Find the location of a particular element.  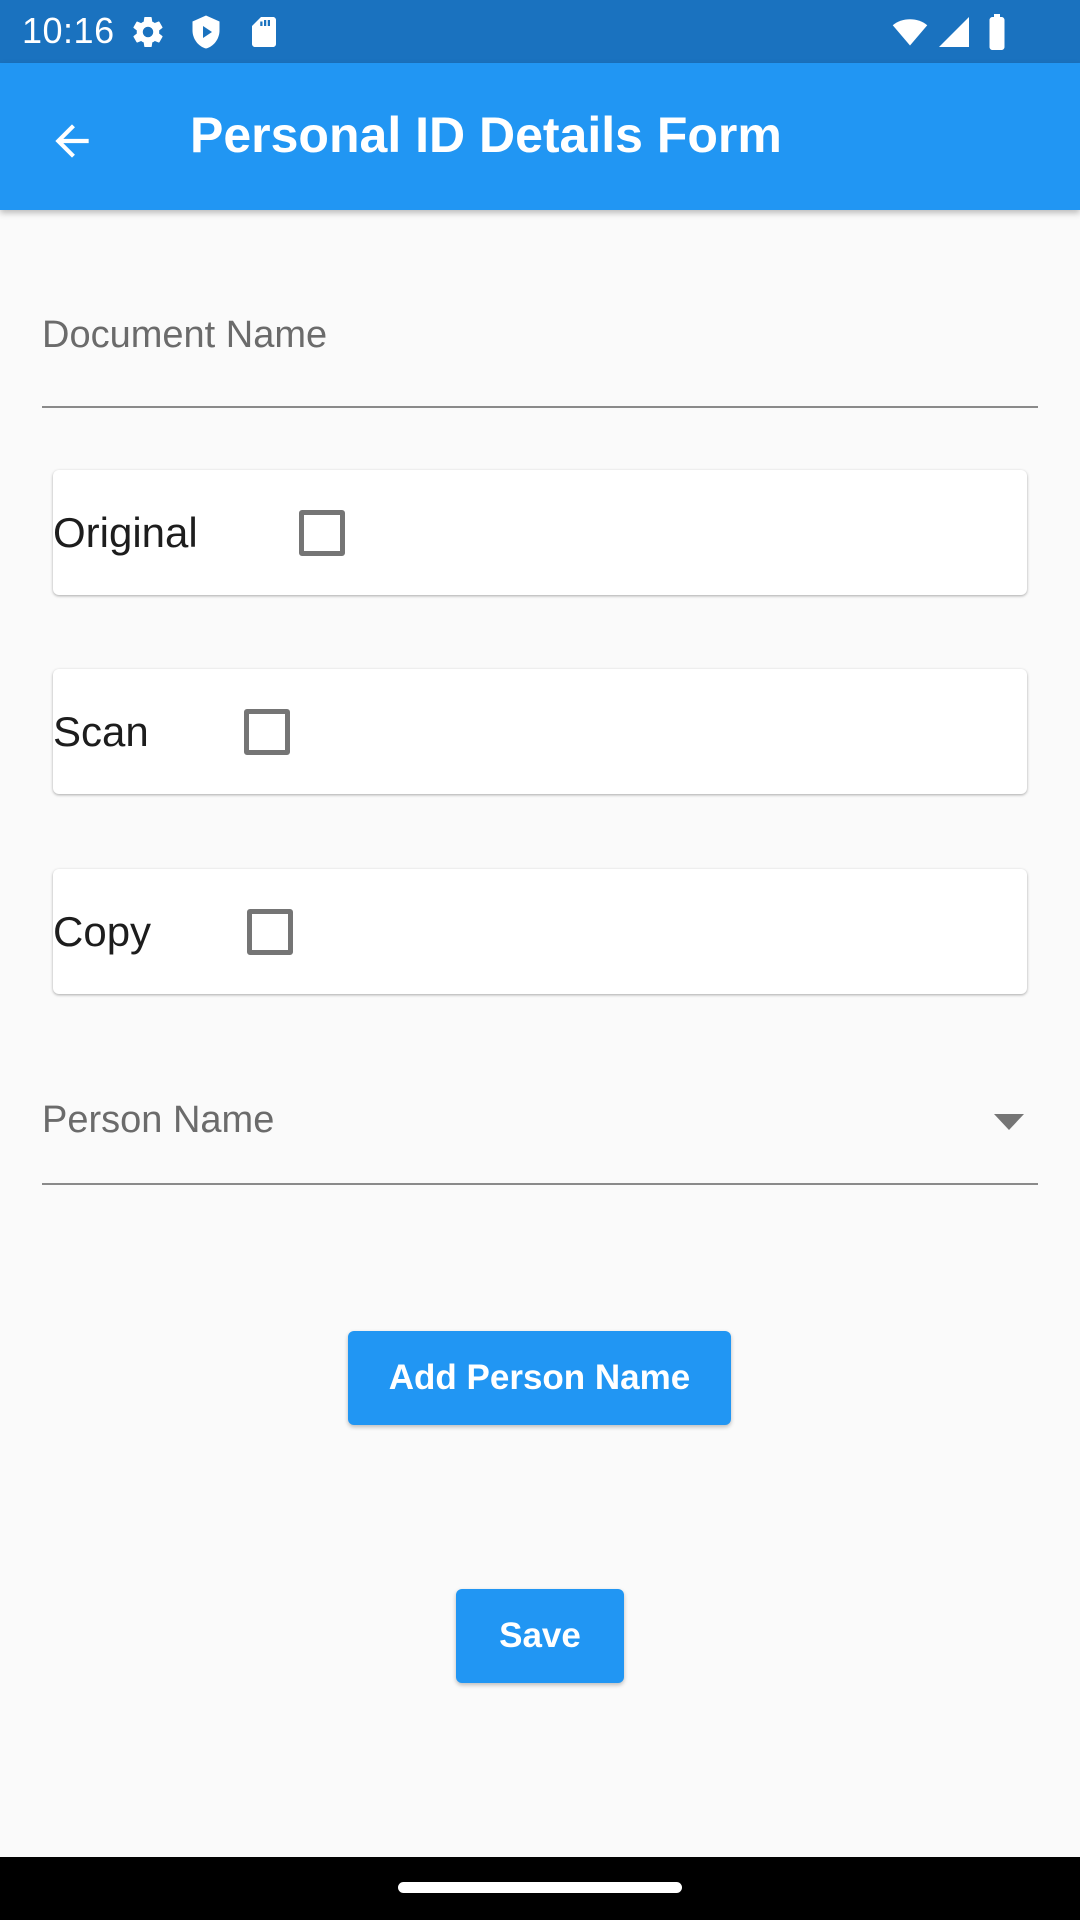

copy-checkbox is located at coordinates (270, 932).